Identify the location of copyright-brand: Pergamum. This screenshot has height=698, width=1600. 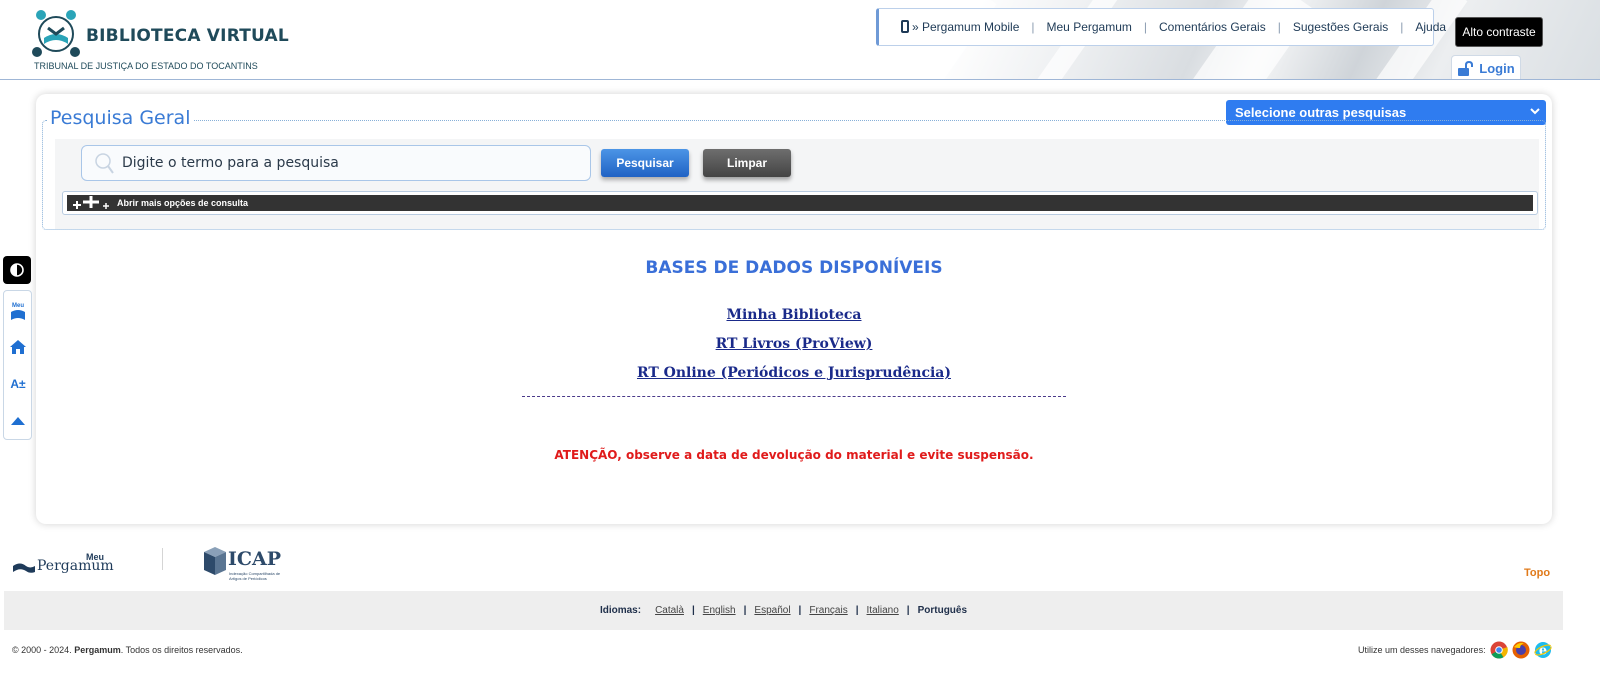
(97, 650).